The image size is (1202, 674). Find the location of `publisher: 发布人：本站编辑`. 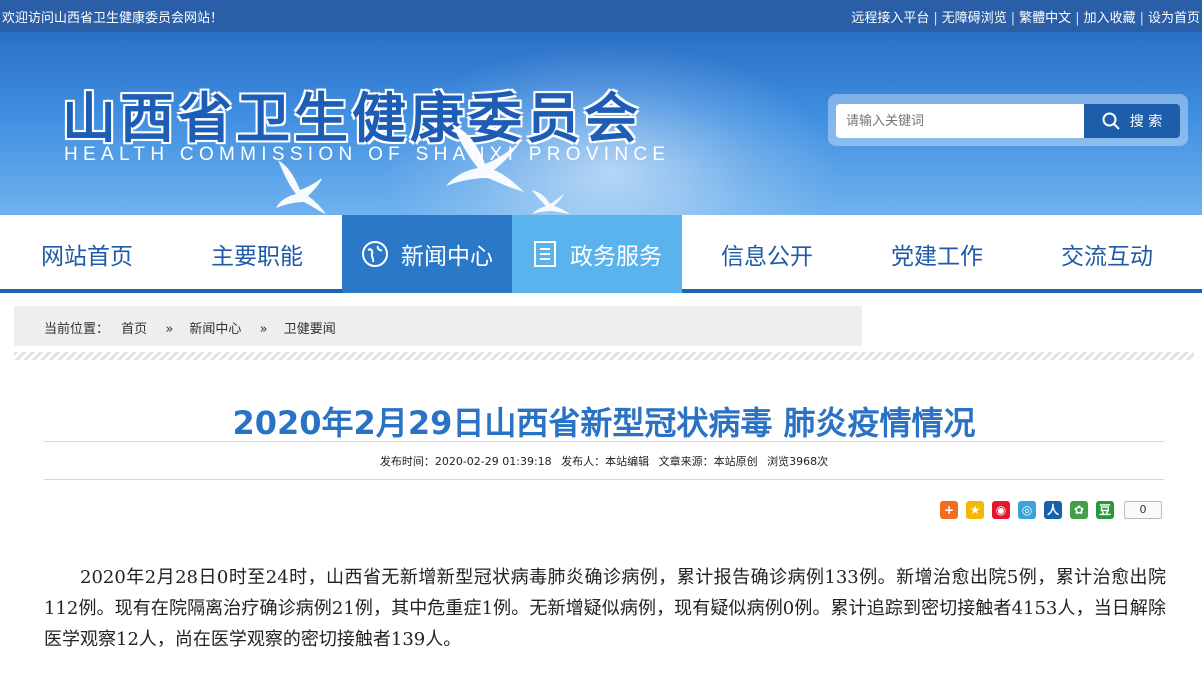

publisher: 发布人：本站编辑 is located at coordinates (605, 461).